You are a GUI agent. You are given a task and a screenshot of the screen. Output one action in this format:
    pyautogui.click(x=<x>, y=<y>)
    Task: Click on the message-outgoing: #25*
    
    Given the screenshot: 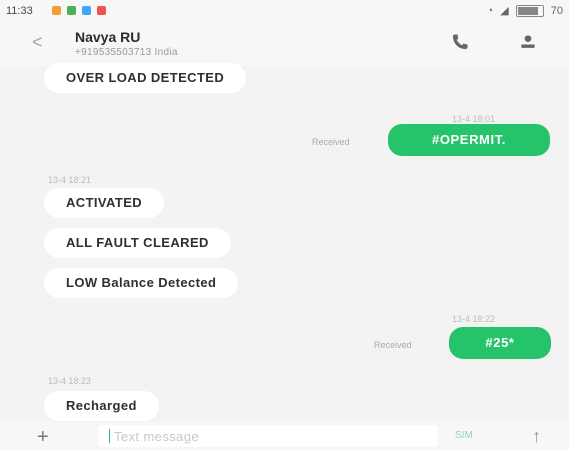 What is the action you would take?
    pyautogui.click(x=500, y=343)
    